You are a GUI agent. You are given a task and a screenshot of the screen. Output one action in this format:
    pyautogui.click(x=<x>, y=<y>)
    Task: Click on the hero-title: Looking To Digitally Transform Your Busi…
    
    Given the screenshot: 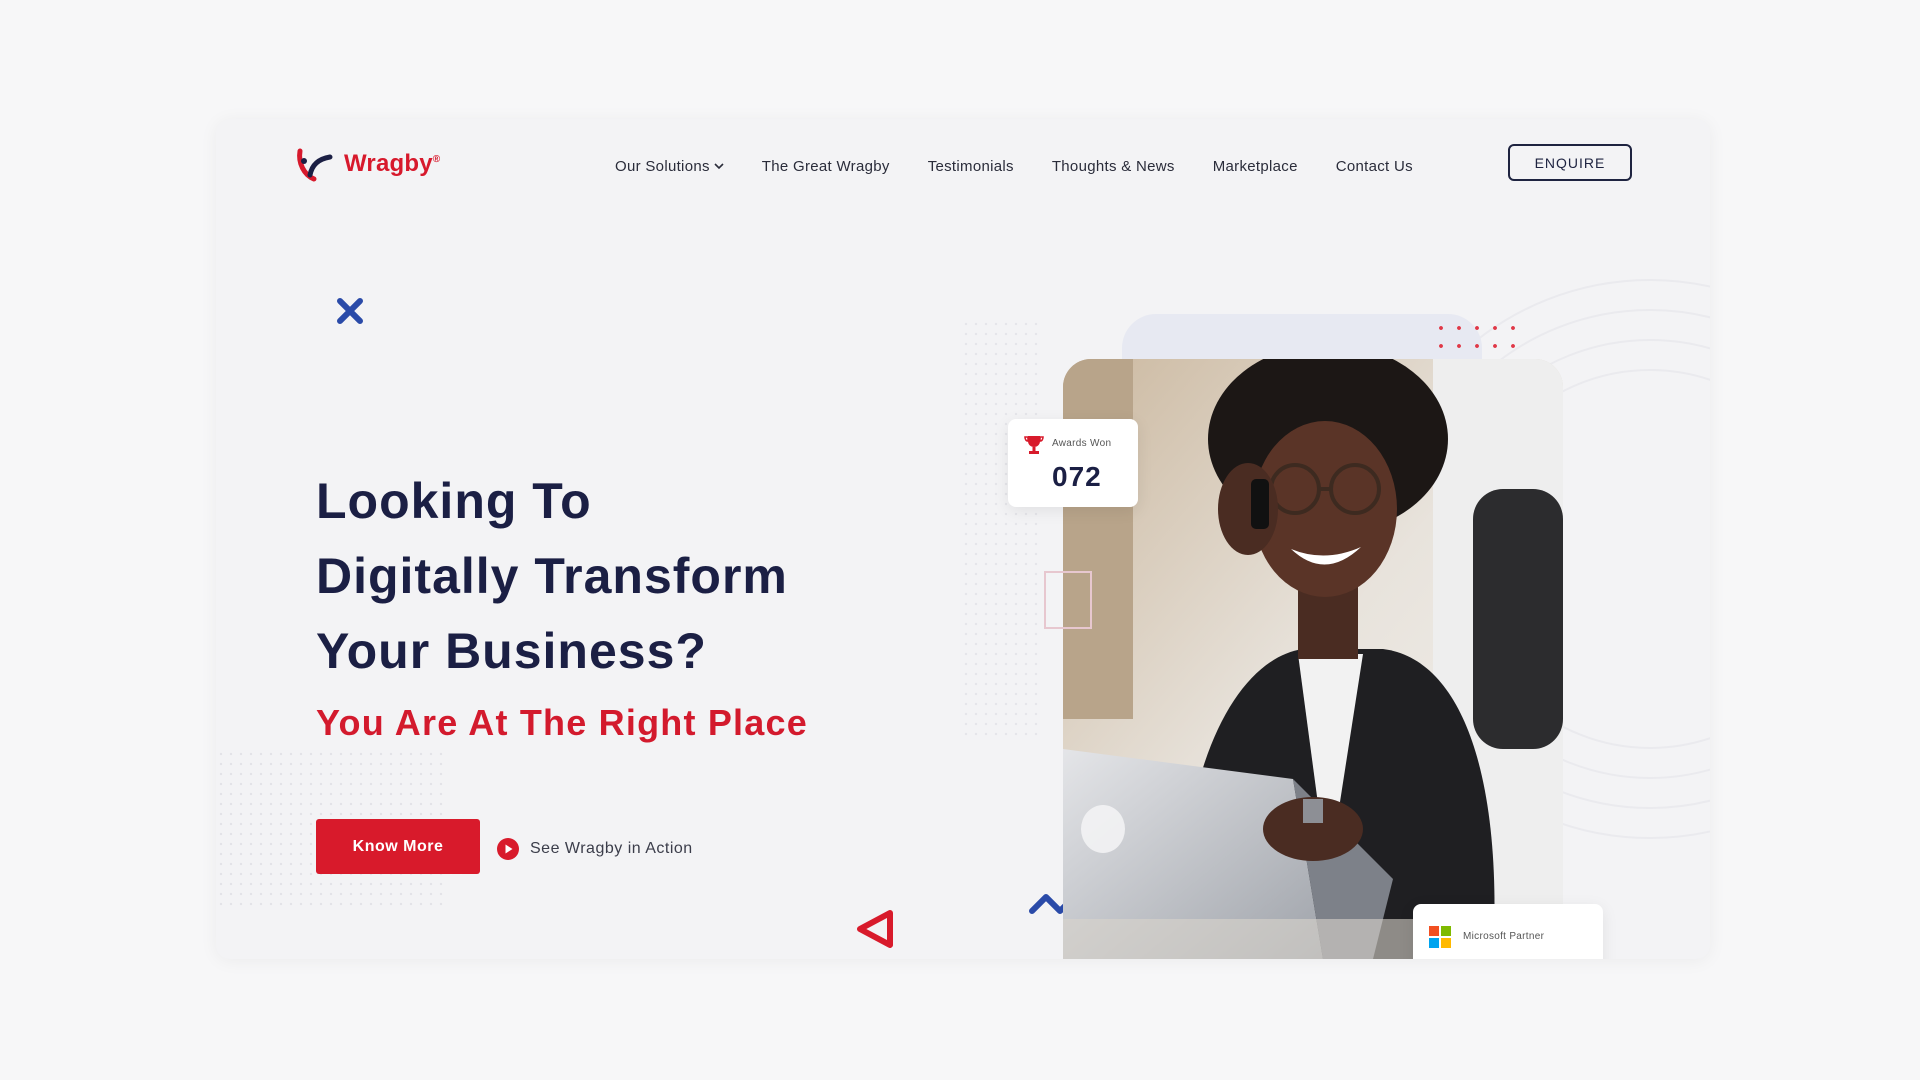 What is the action you would take?
    pyautogui.click(x=626, y=576)
    